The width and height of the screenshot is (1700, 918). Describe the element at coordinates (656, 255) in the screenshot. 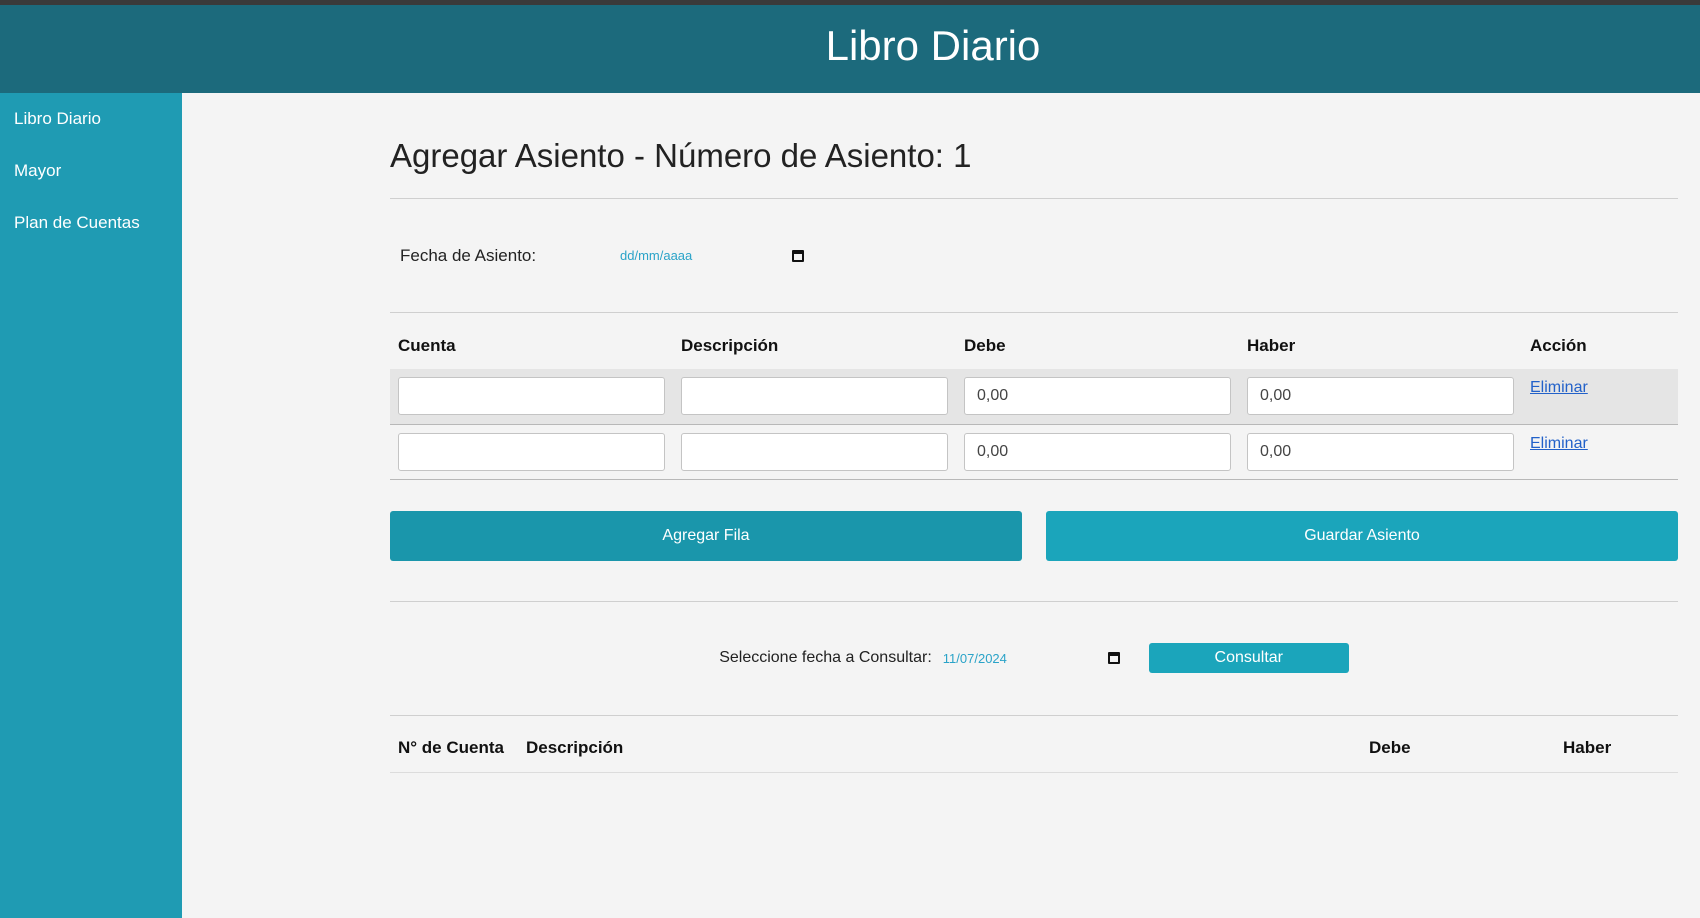

I see `fecha-asiento-placeholder: dd/mm/aaaa` at that location.